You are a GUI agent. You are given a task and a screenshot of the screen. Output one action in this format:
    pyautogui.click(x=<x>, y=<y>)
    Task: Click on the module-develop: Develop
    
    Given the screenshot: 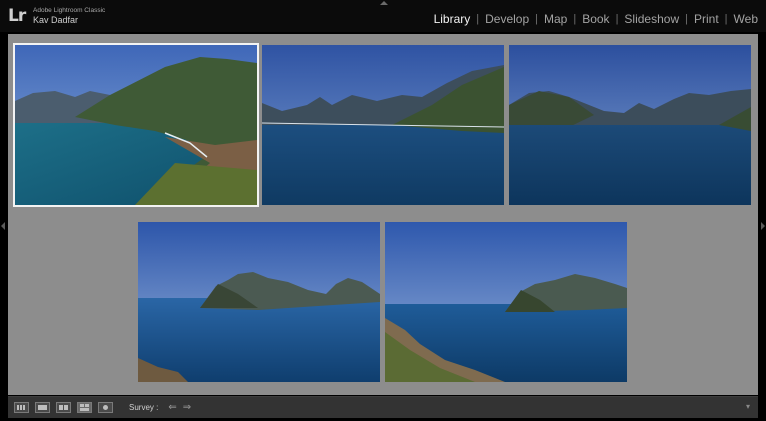 What is the action you would take?
    pyautogui.click(x=507, y=19)
    